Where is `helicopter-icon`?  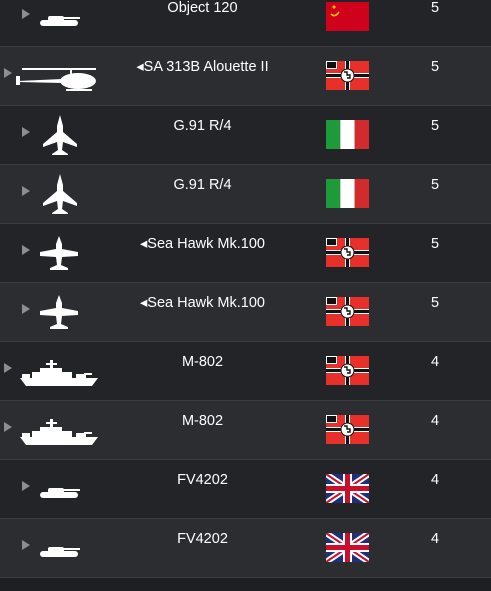
helicopter-icon is located at coordinates (56, 79).